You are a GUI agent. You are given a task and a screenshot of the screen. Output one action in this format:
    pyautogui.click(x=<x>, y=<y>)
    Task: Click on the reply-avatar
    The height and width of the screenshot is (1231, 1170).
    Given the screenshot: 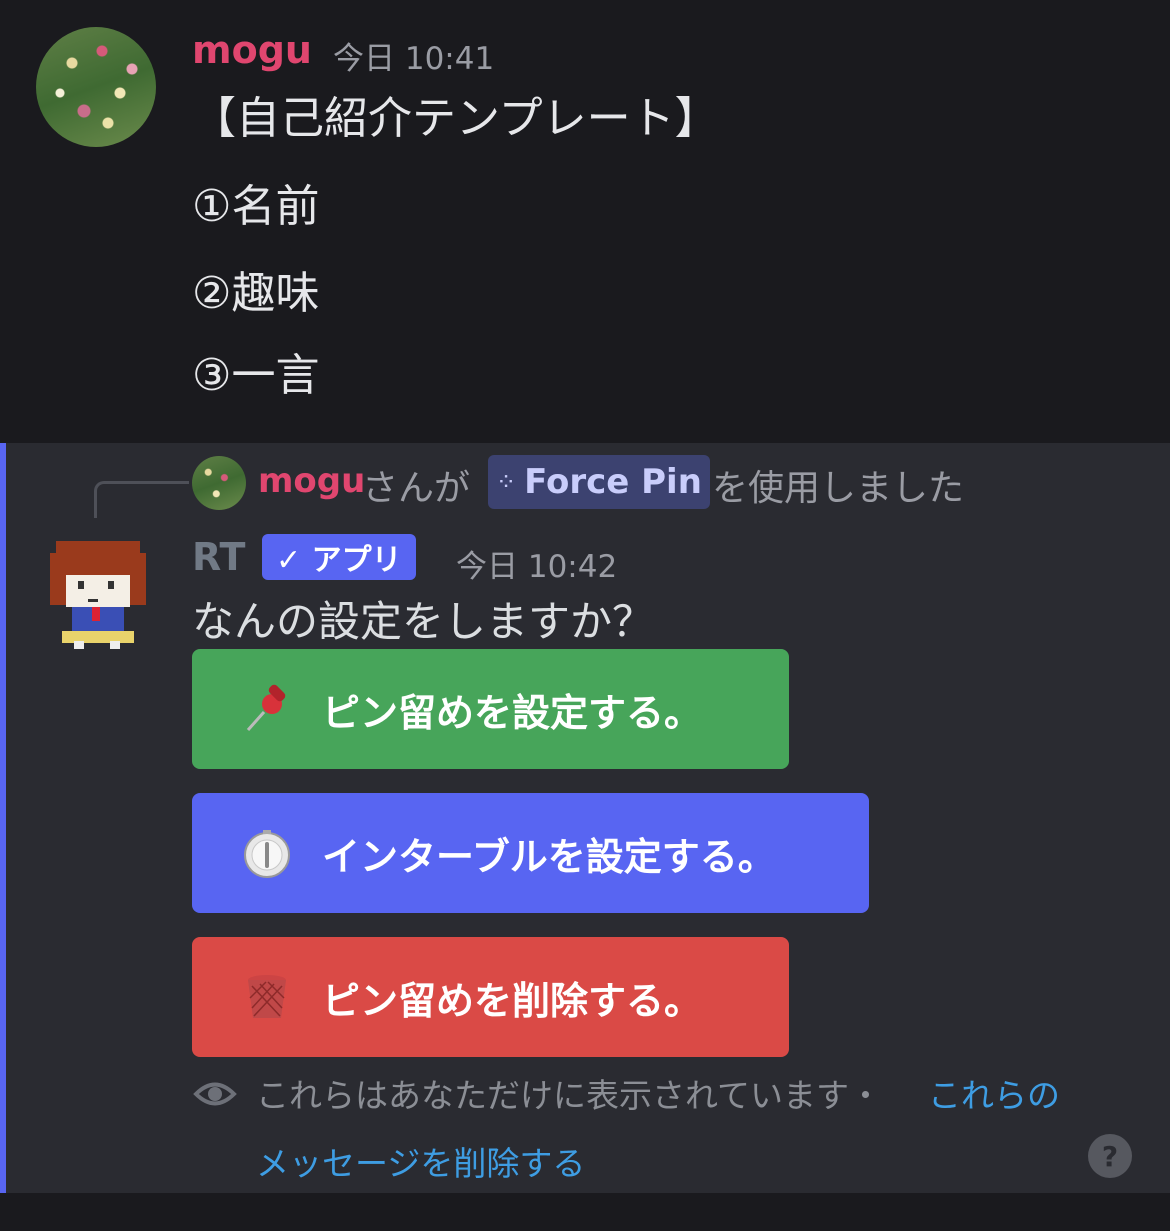 What is the action you would take?
    pyautogui.click(x=219, y=483)
    